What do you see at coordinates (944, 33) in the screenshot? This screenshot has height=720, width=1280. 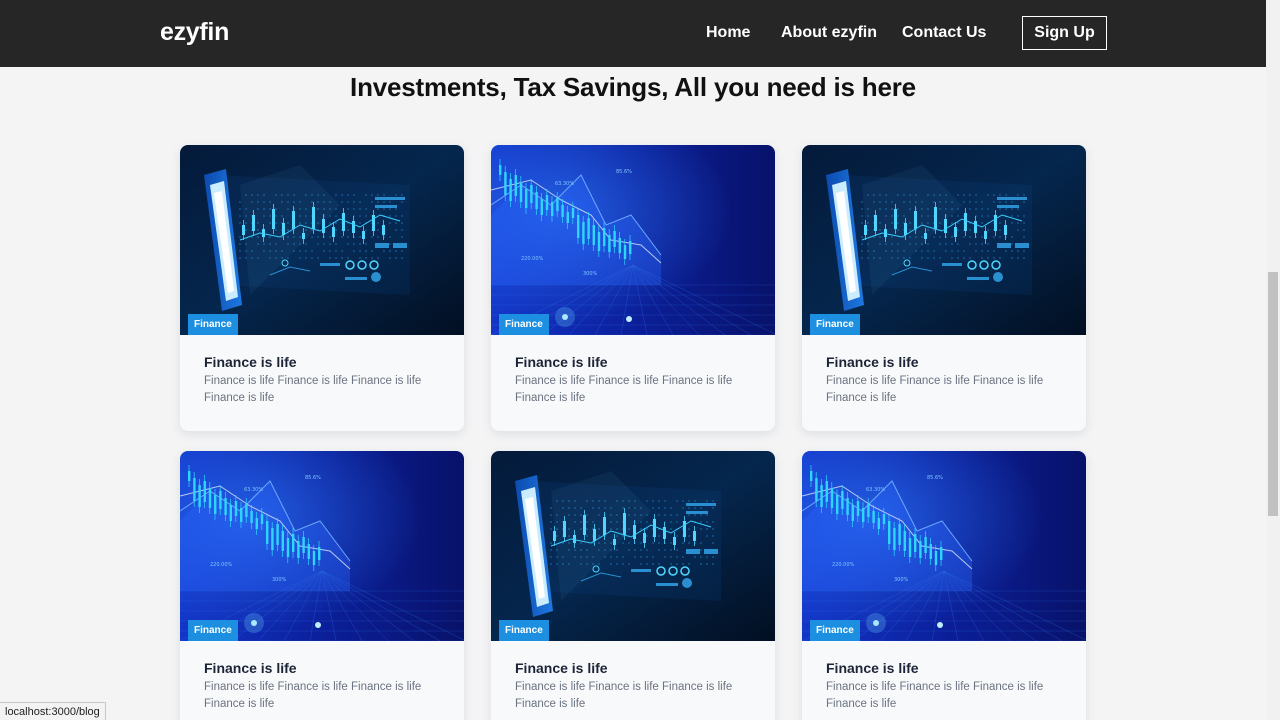 I see `nav-contact-link: Contact Us` at bounding box center [944, 33].